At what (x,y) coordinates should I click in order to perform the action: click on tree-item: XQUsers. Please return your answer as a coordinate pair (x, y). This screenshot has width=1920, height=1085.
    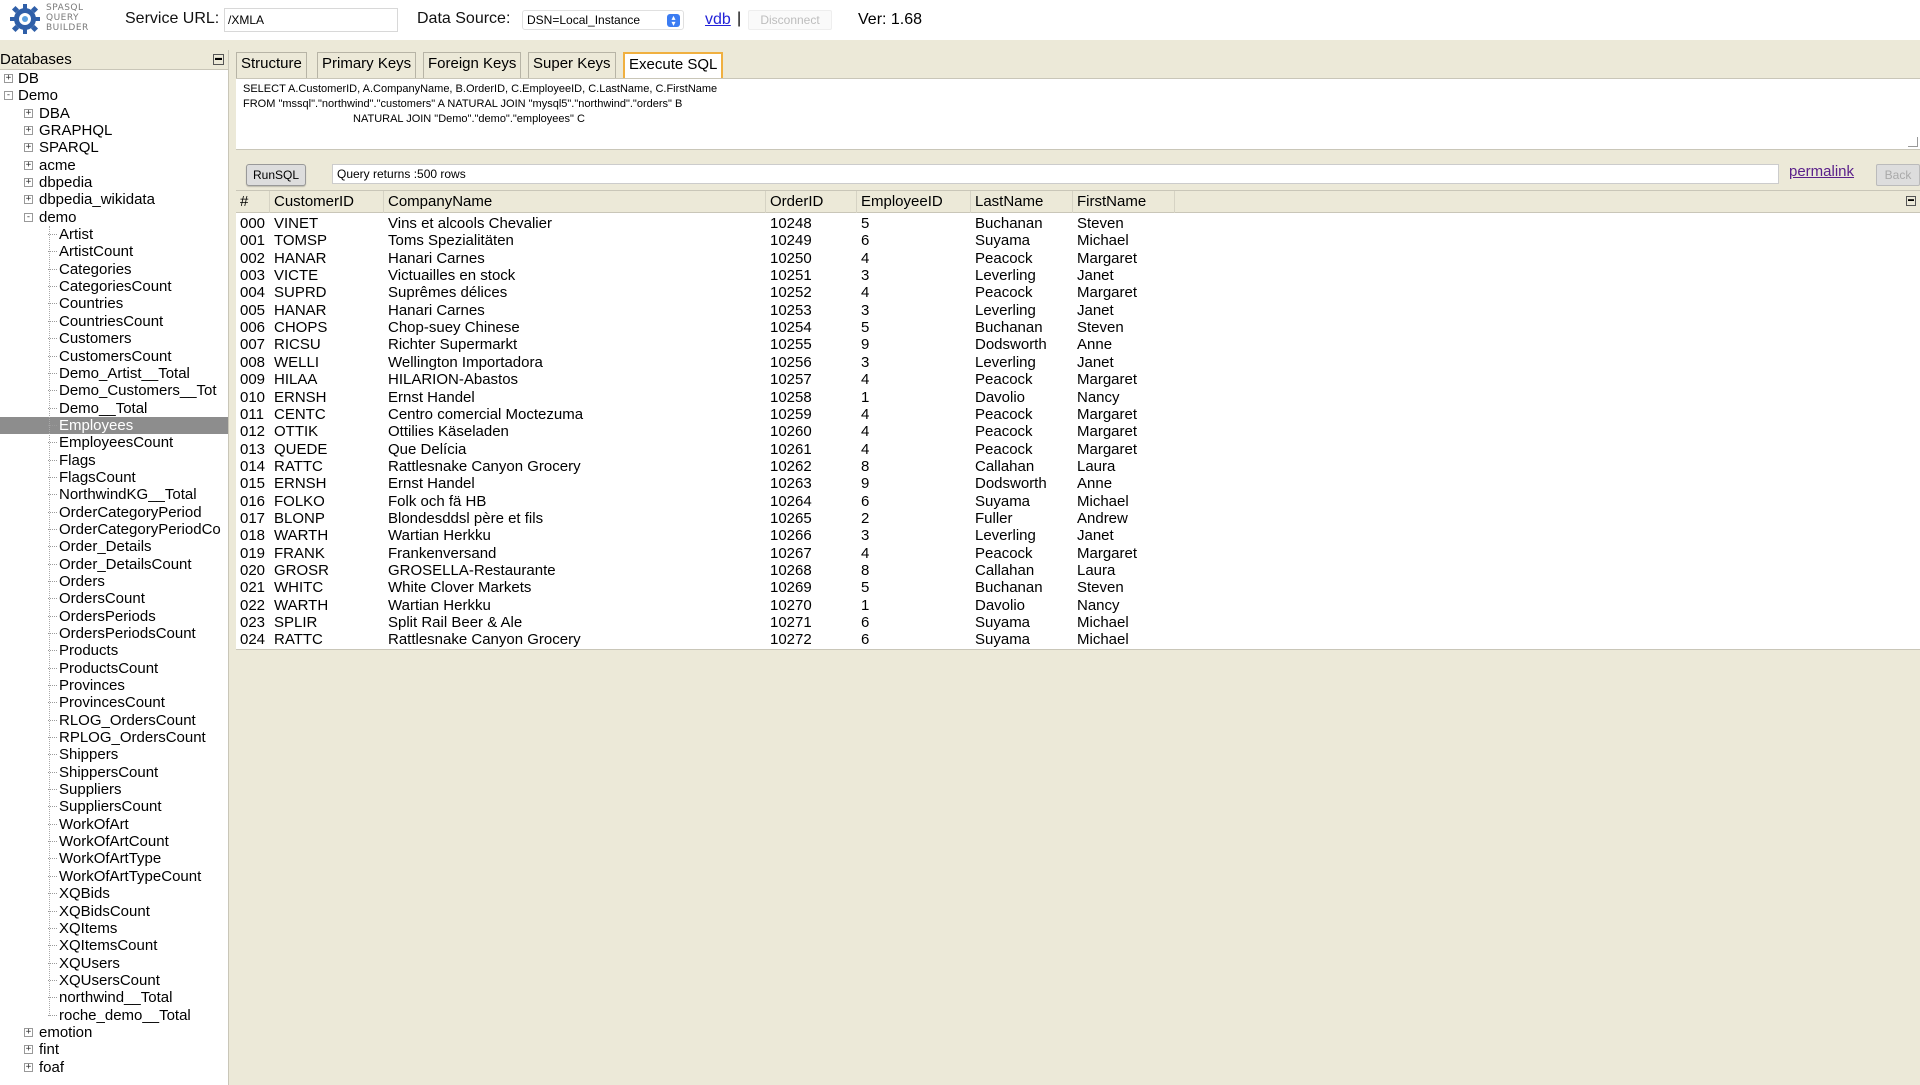
    Looking at the image, I should click on (114, 963).